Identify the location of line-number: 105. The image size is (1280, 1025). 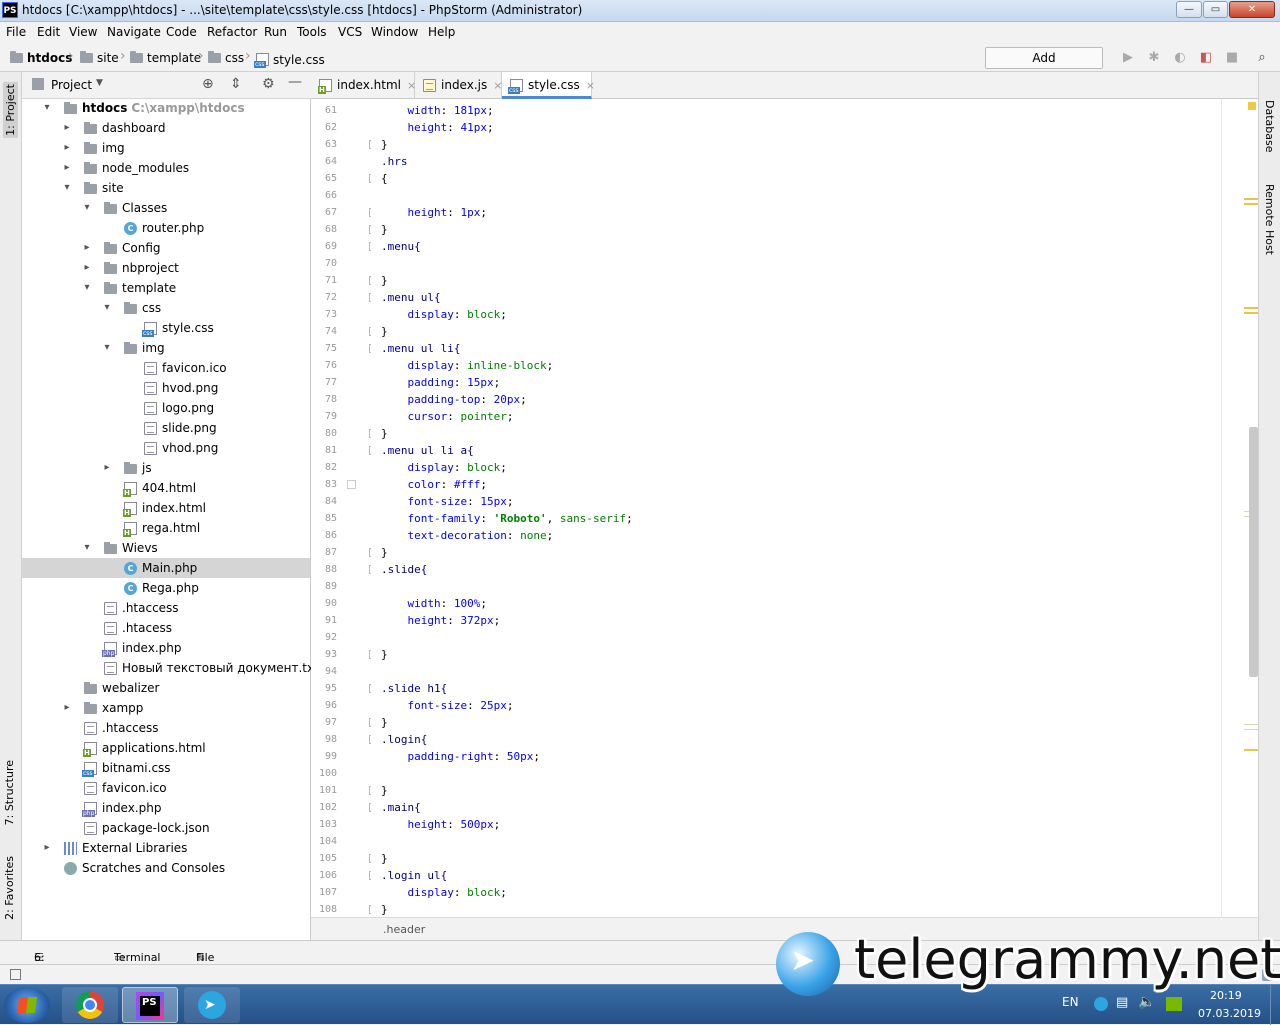
(322, 858).